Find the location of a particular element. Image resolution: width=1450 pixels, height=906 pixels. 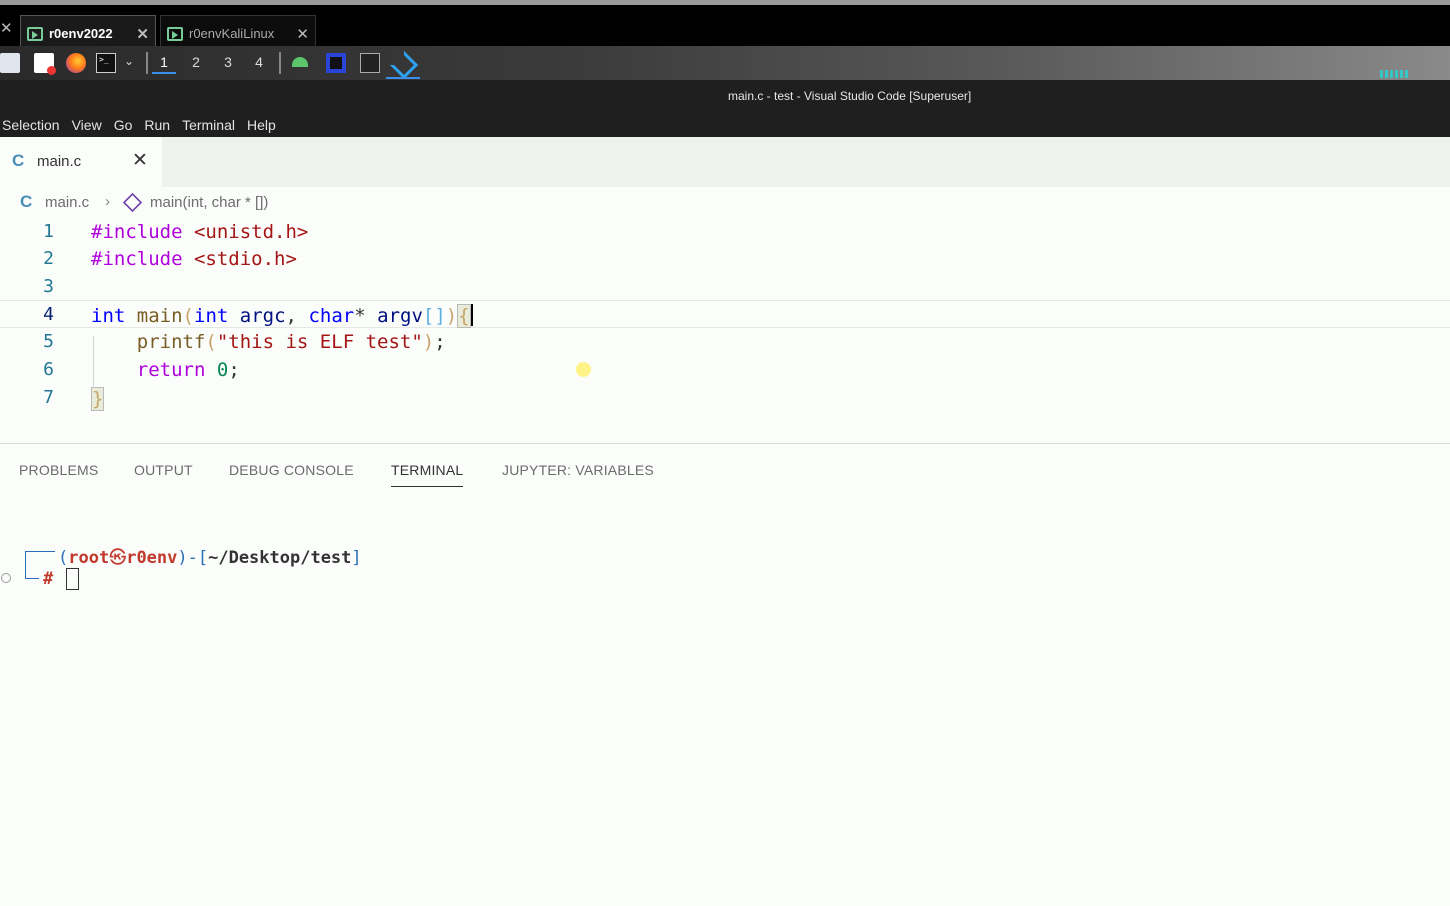

code-text: } is located at coordinates (98, 399).